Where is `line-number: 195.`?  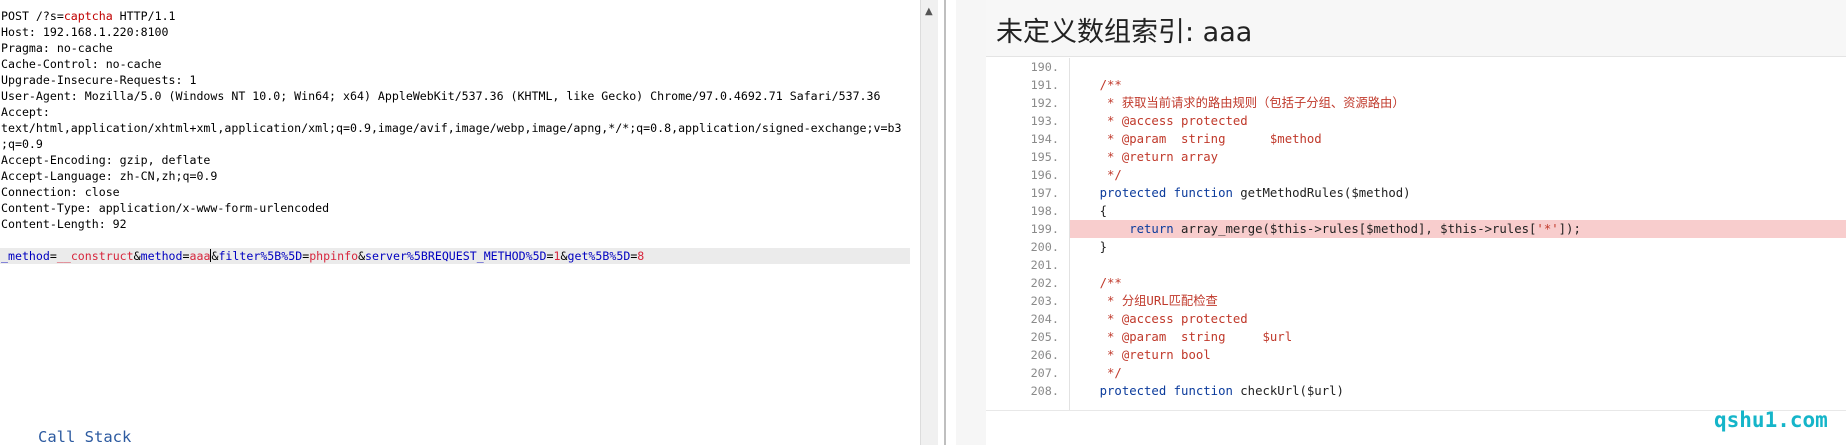 line-number: 195. is located at coordinates (1044, 157).